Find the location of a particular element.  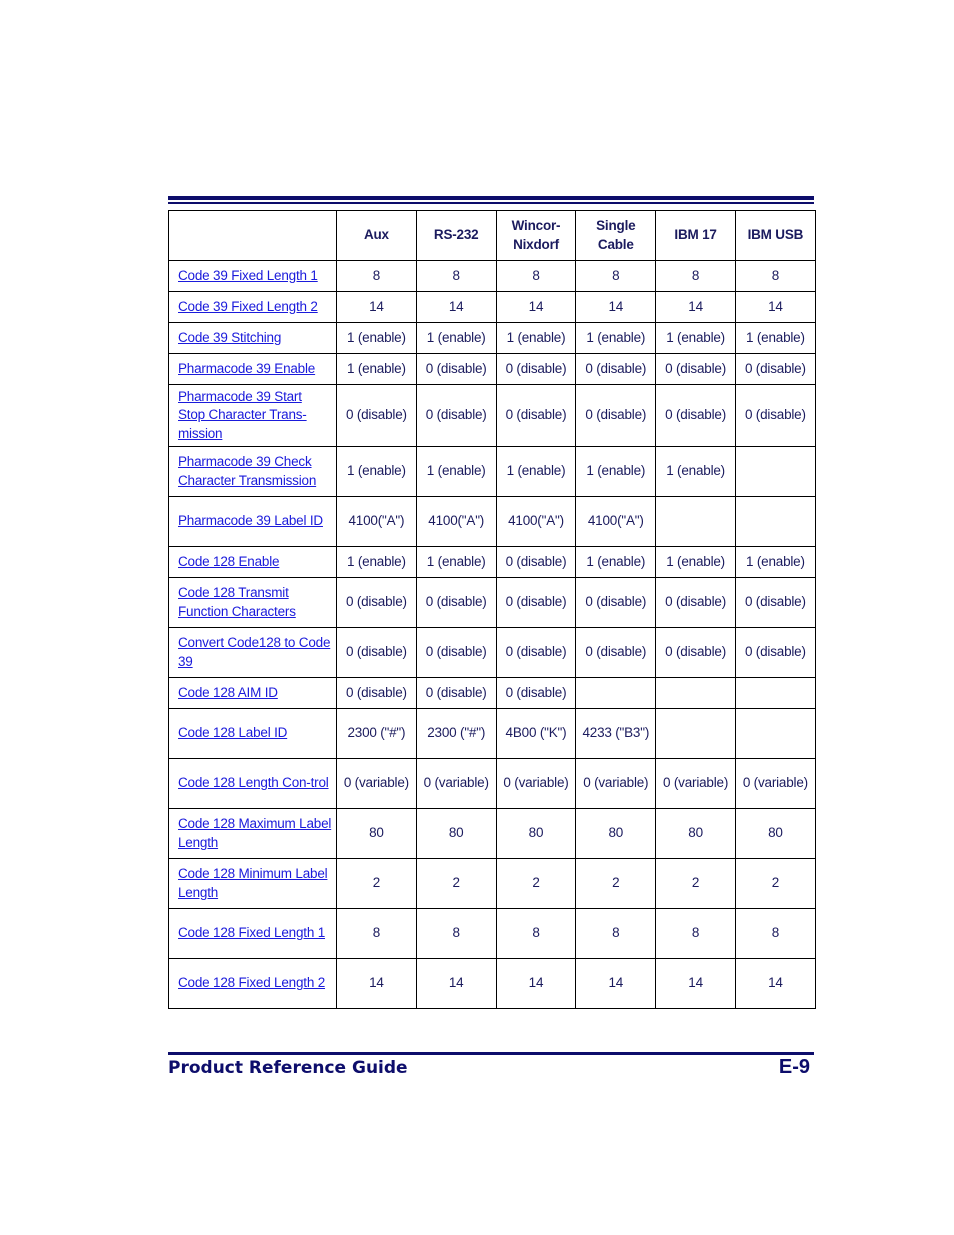

parameter-link: Code 39 Fixed Length 1 is located at coordinates (248, 275).